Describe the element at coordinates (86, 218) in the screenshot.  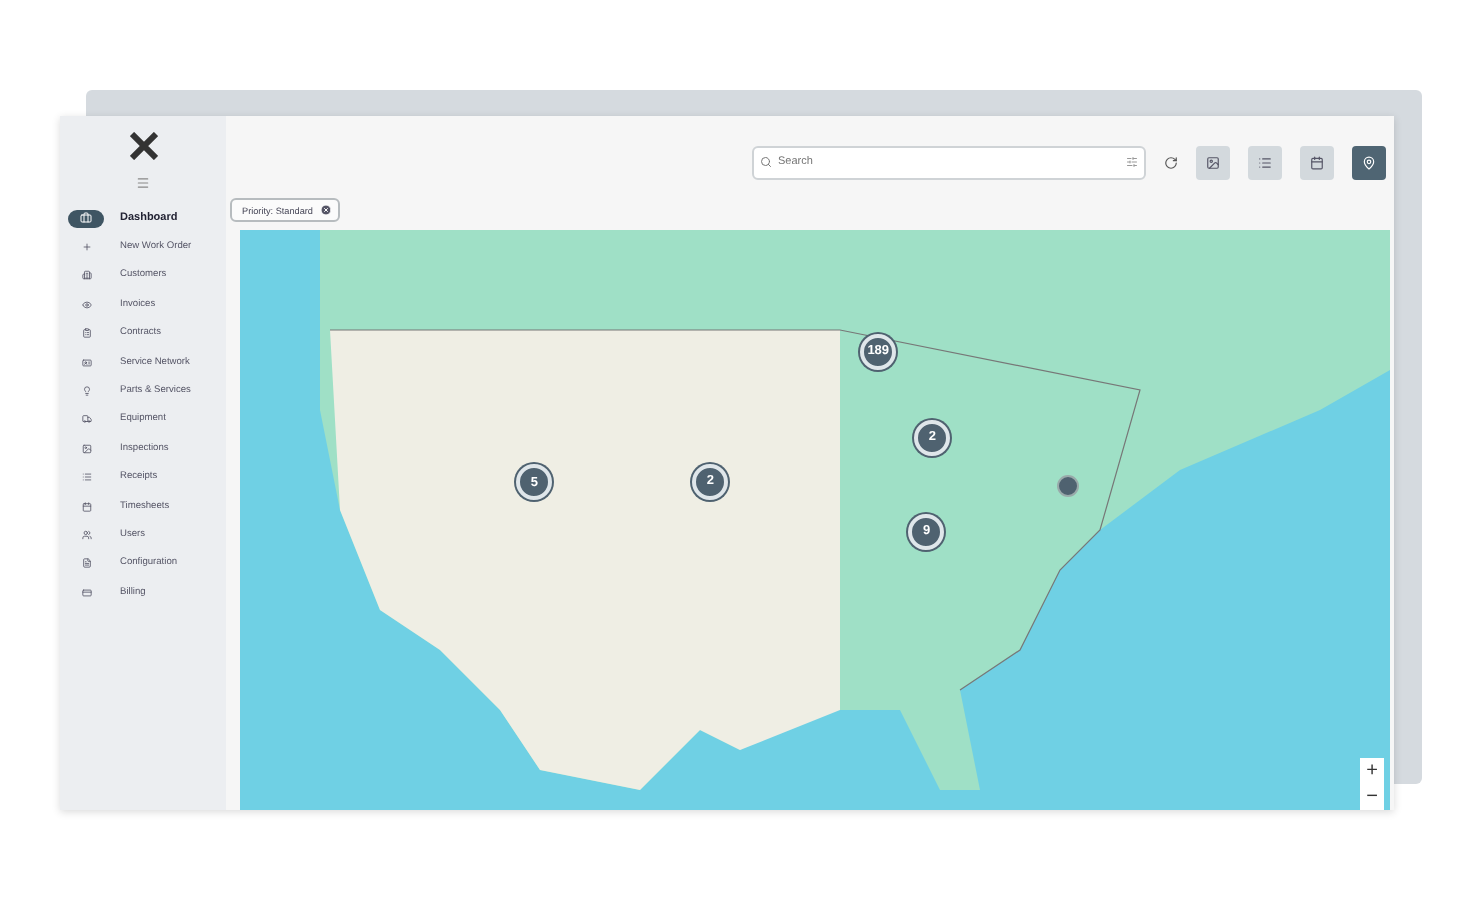
I see `briefcase-icon` at that location.